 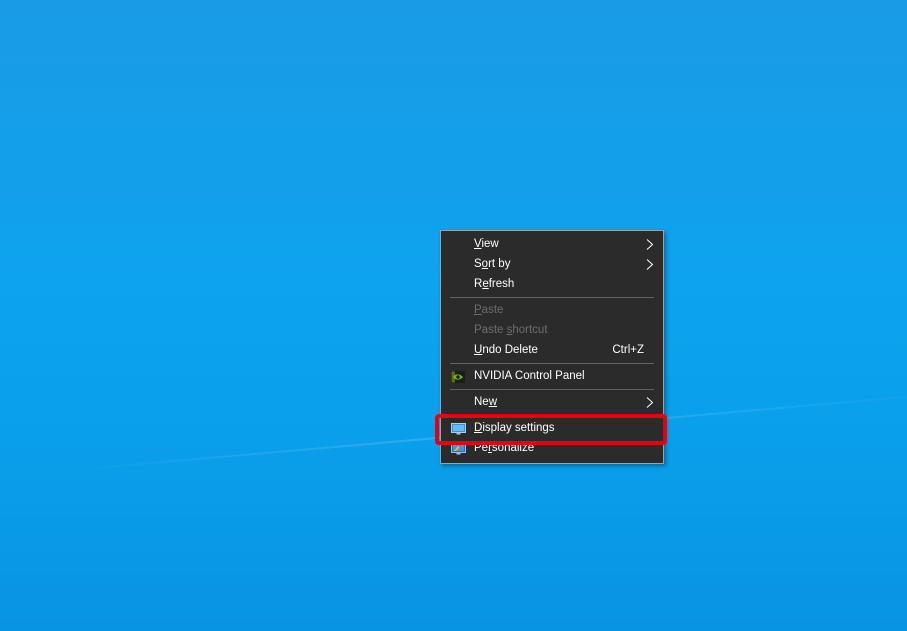 I want to click on menu-item-label: Paste shortcut, so click(x=511, y=330).